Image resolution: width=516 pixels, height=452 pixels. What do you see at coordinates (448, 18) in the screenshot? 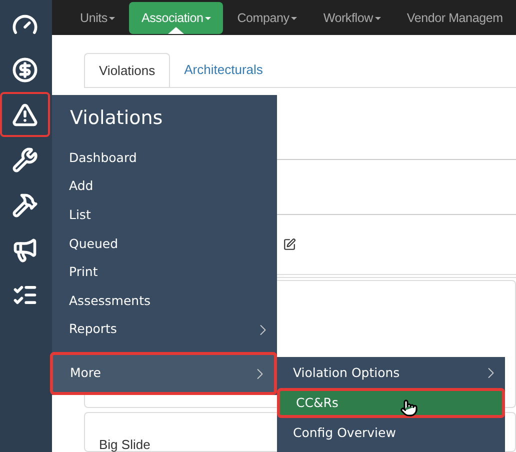
I see `nav-item: Vendor Managem` at bounding box center [448, 18].